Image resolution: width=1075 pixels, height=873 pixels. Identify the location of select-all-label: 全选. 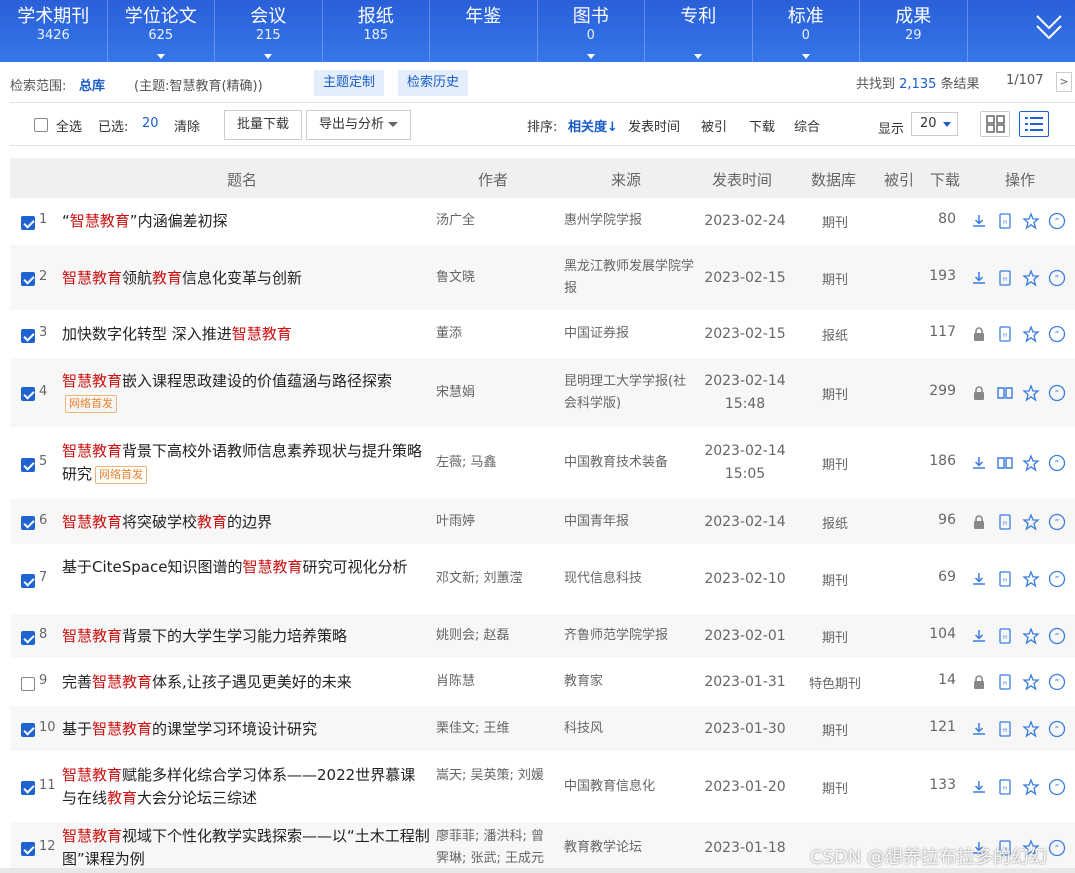
(69, 125).